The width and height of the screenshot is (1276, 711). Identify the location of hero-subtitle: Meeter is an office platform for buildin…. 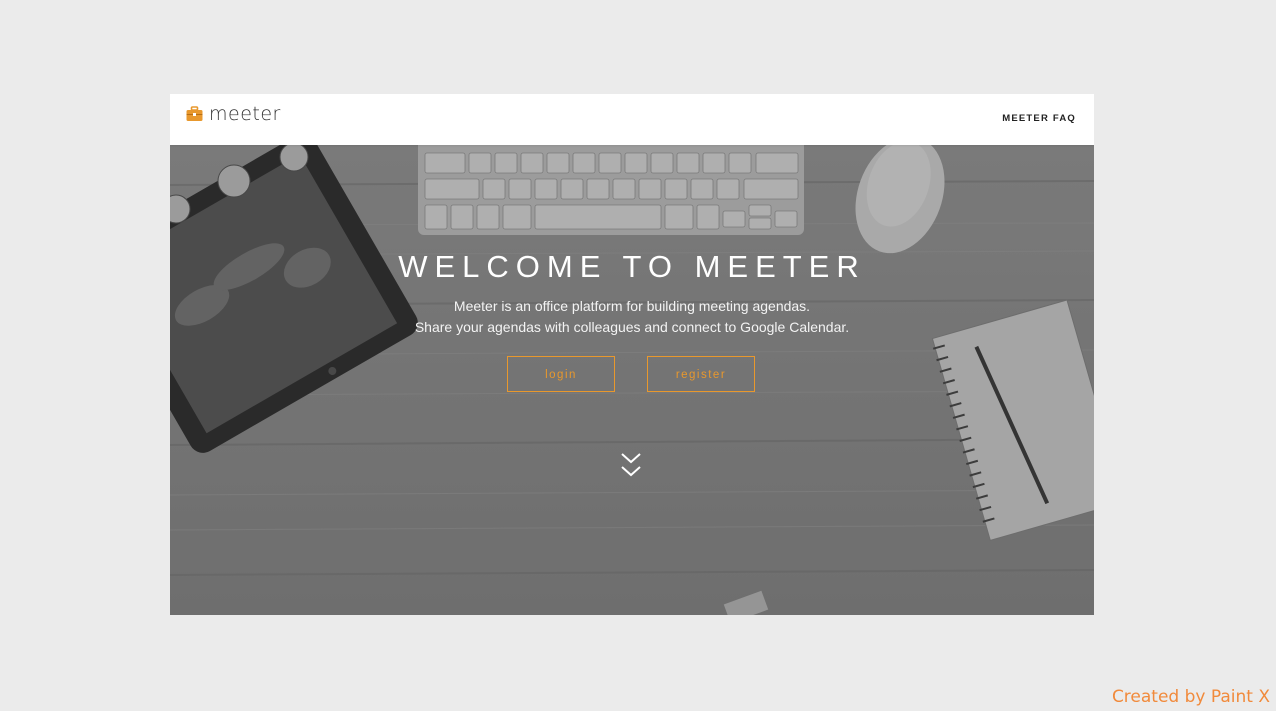
(632, 317).